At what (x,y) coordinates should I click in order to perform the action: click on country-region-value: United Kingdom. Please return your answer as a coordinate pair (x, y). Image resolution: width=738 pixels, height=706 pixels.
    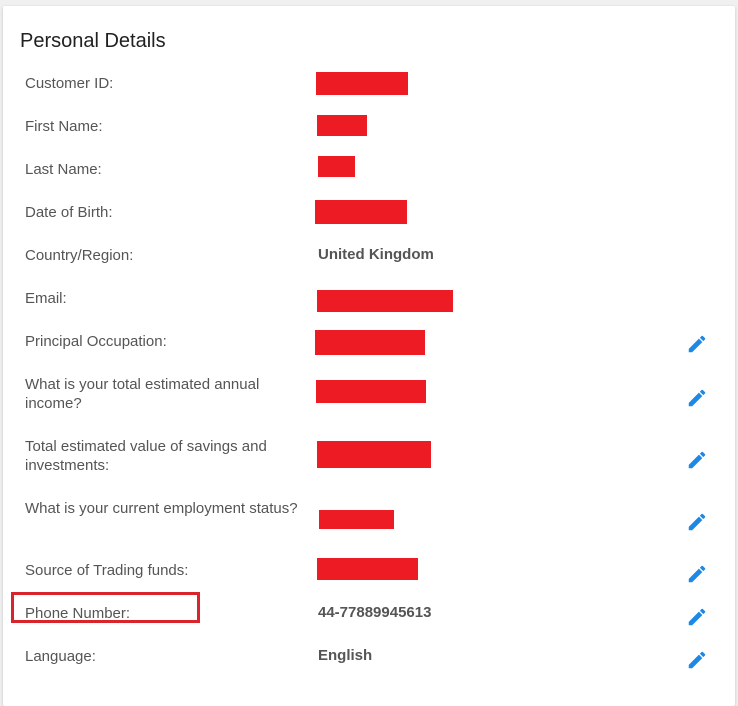
    Looking at the image, I should click on (376, 254).